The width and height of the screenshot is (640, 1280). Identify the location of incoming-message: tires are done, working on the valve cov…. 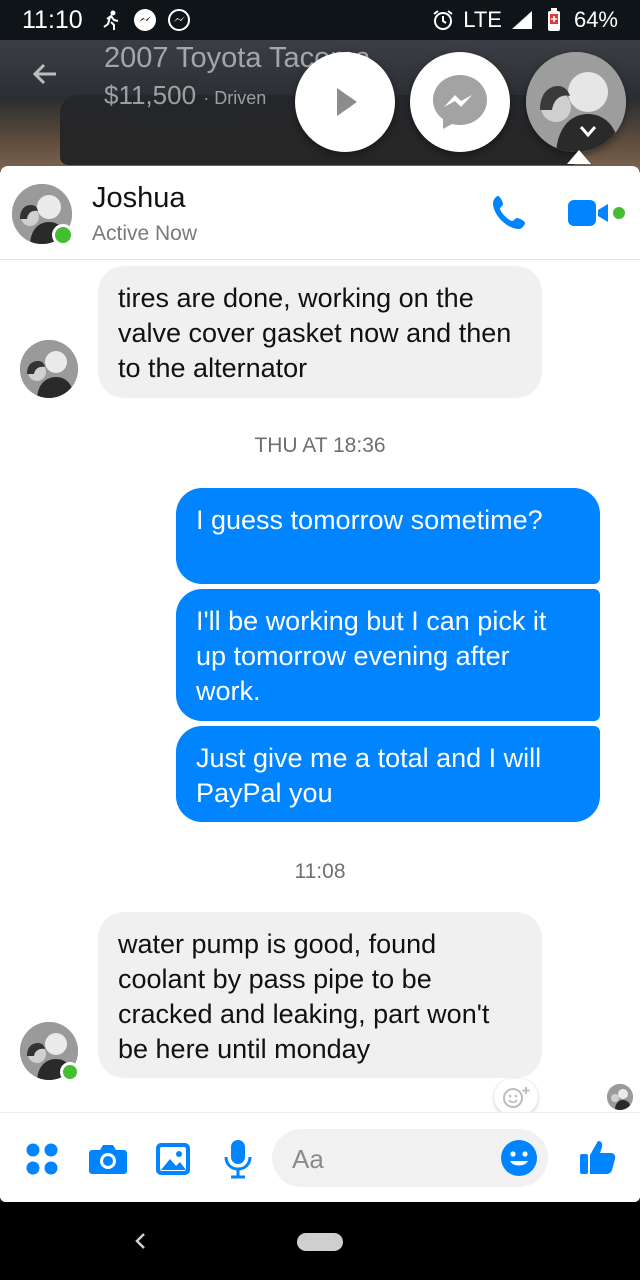
(320, 332).